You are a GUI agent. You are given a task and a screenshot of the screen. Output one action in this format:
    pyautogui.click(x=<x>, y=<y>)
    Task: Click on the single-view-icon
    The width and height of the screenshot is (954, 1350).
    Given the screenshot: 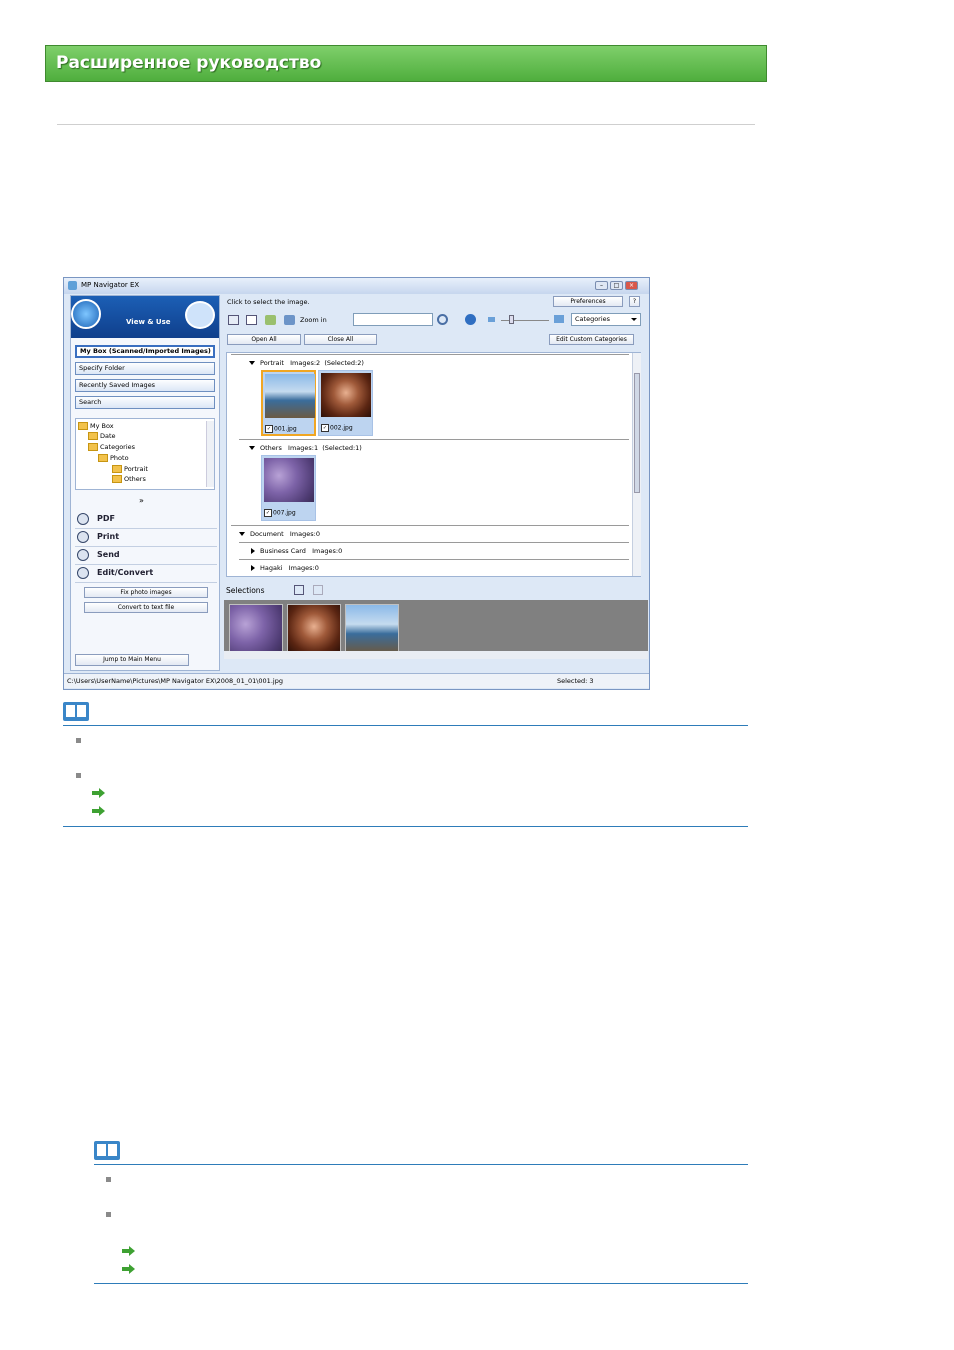 What is the action you would take?
    pyautogui.click(x=318, y=590)
    